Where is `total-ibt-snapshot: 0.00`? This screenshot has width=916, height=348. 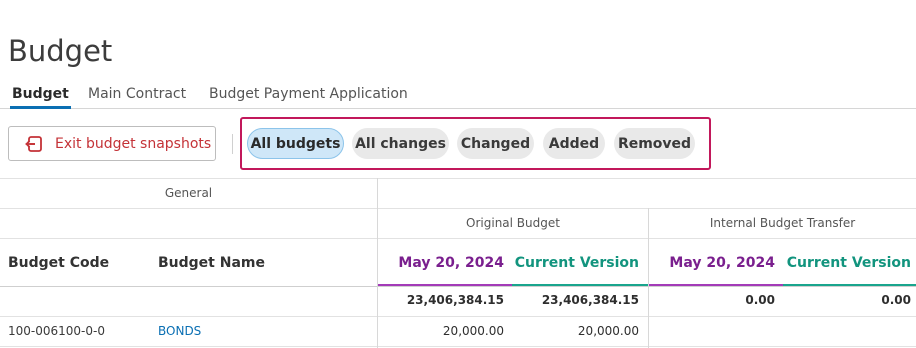
total-ibt-snapshot: 0.00 is located at coordinates (760, 300).